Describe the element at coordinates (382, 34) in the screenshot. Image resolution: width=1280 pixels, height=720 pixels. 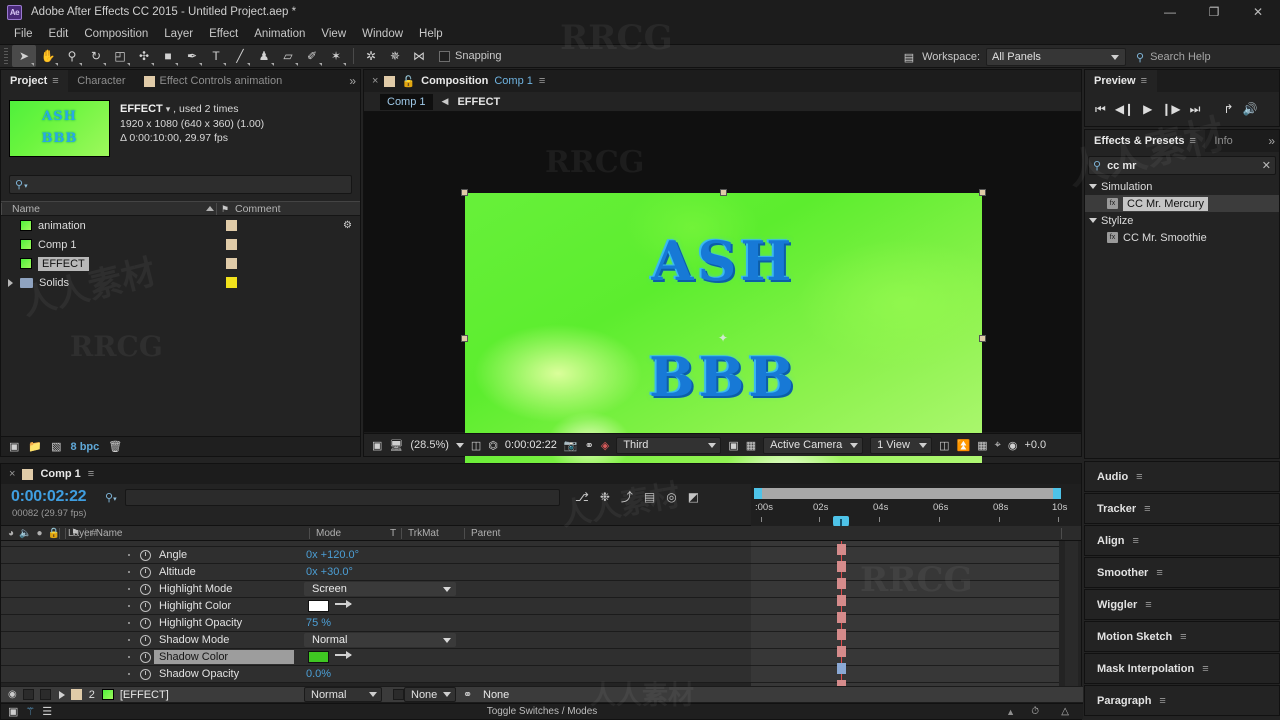
I see `menu-item-window: Window` at that location.